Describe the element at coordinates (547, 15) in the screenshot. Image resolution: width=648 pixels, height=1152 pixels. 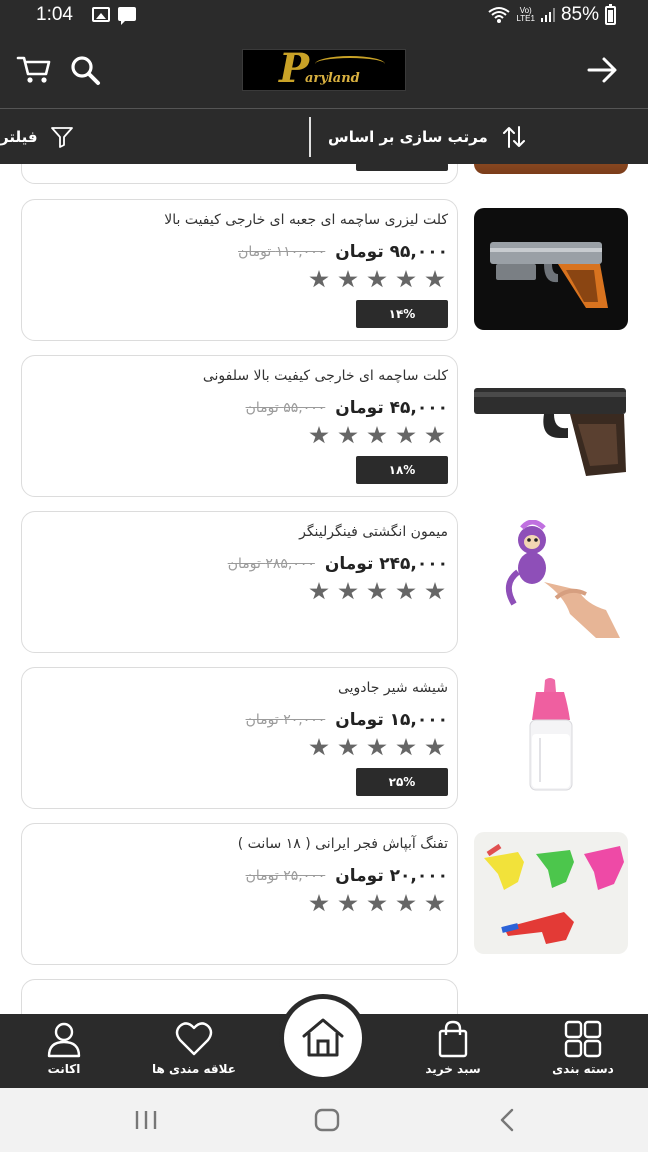
I see `signal-icon` at that location.